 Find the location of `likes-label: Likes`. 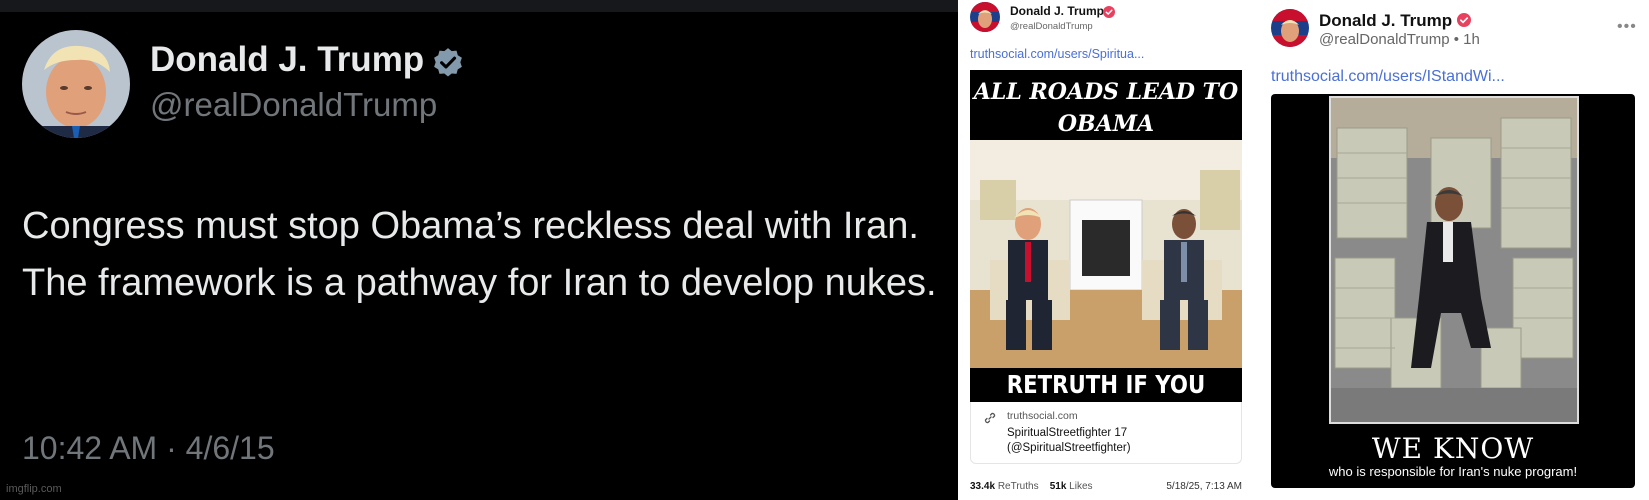

likes-label: Likes is located at coordinates (1080, 486).